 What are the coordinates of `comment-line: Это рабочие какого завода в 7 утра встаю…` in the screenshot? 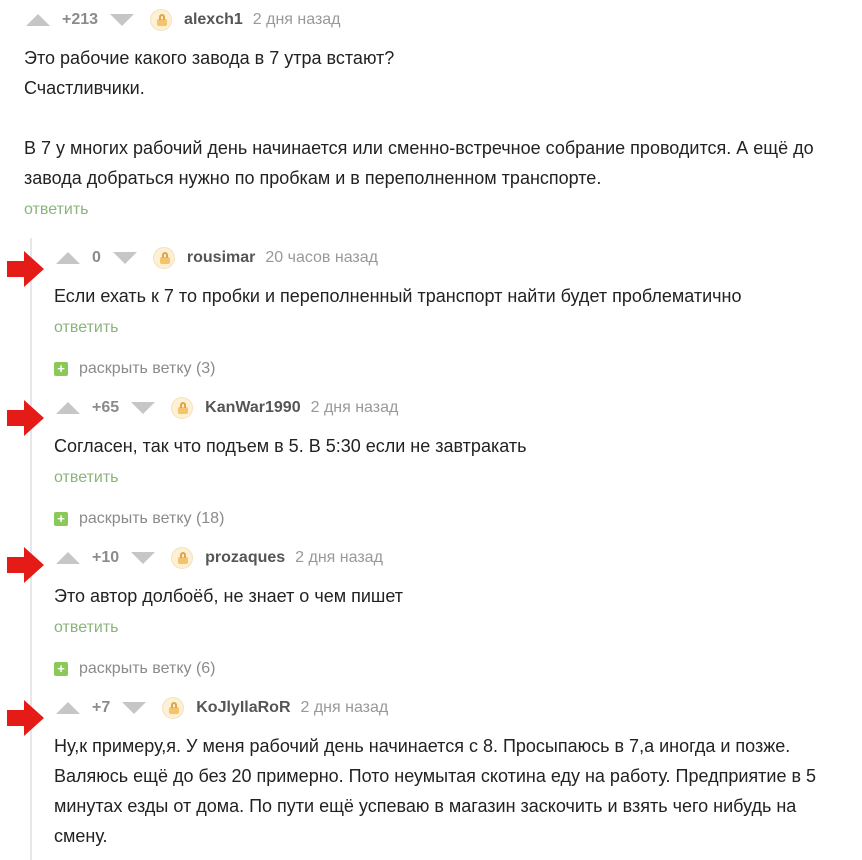 It's located at (209, 58).